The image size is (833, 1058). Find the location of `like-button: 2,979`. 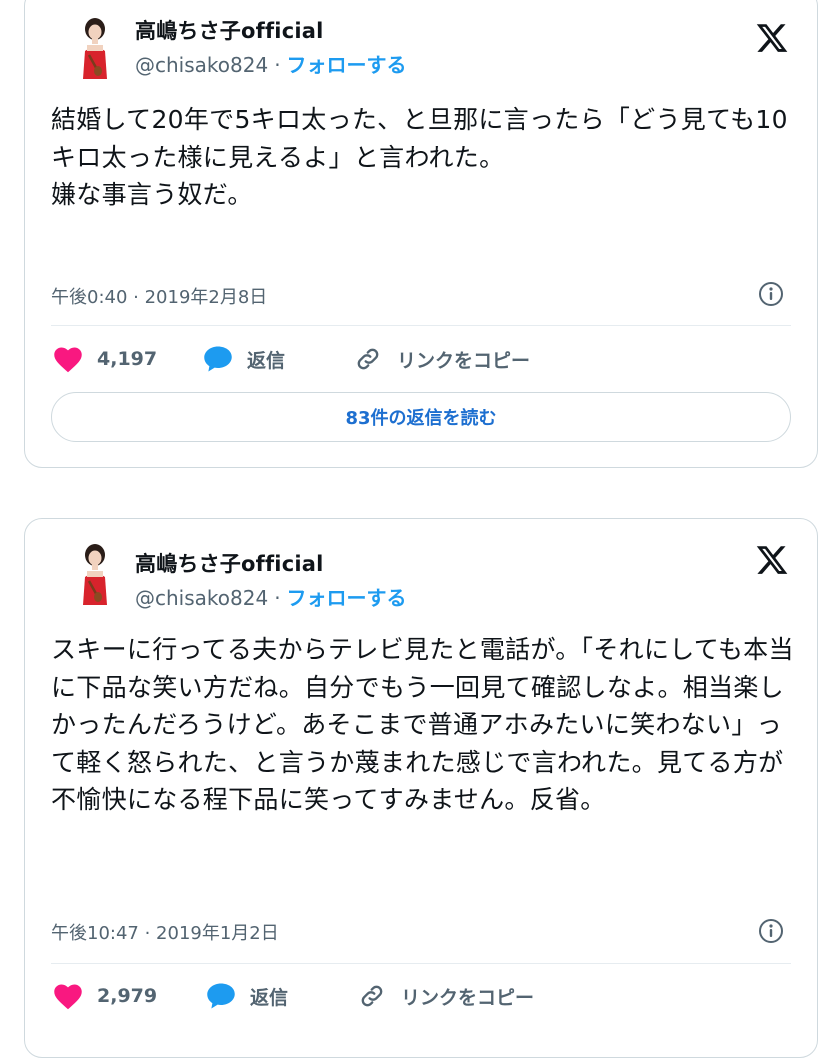

like-button: 2,979 is located at coordinates (105, 996).